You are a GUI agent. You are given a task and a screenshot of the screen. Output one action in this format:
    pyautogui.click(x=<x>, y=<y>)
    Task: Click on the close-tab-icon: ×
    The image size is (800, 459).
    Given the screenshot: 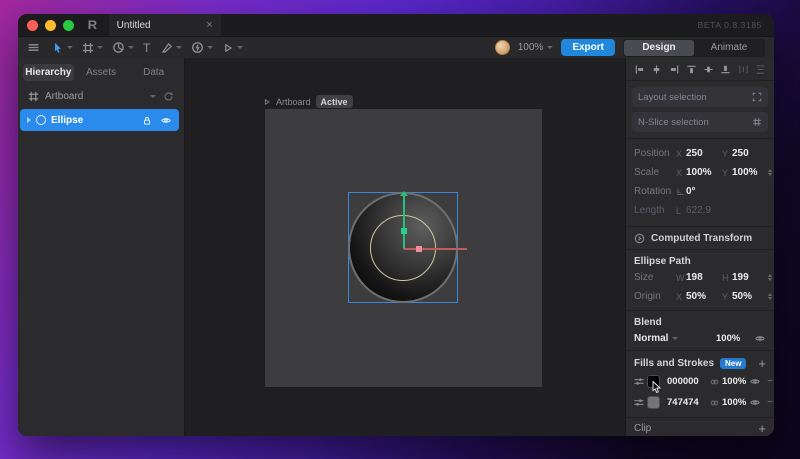 What is the action you would take?
    pyautogui.click(x=209, y=25)
    